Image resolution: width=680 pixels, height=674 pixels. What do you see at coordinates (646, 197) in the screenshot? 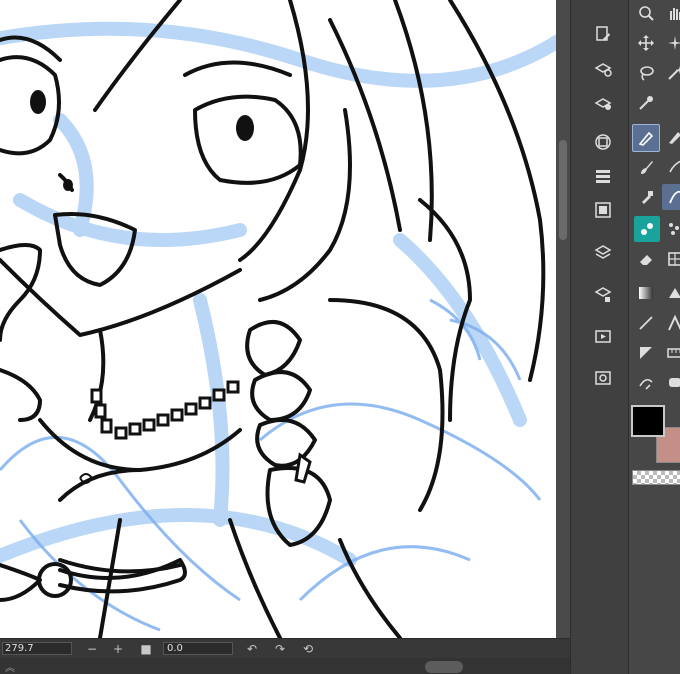
I see `decoration-icon` at bounding box center [646, 197].